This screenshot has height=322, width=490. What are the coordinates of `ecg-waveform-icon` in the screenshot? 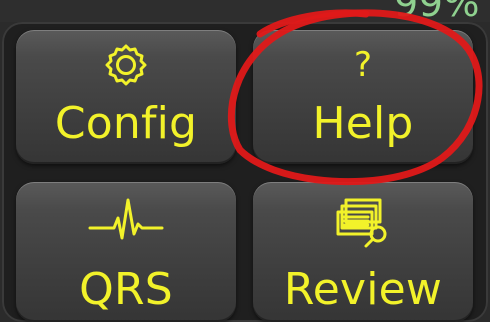 It's located at (126, 219).